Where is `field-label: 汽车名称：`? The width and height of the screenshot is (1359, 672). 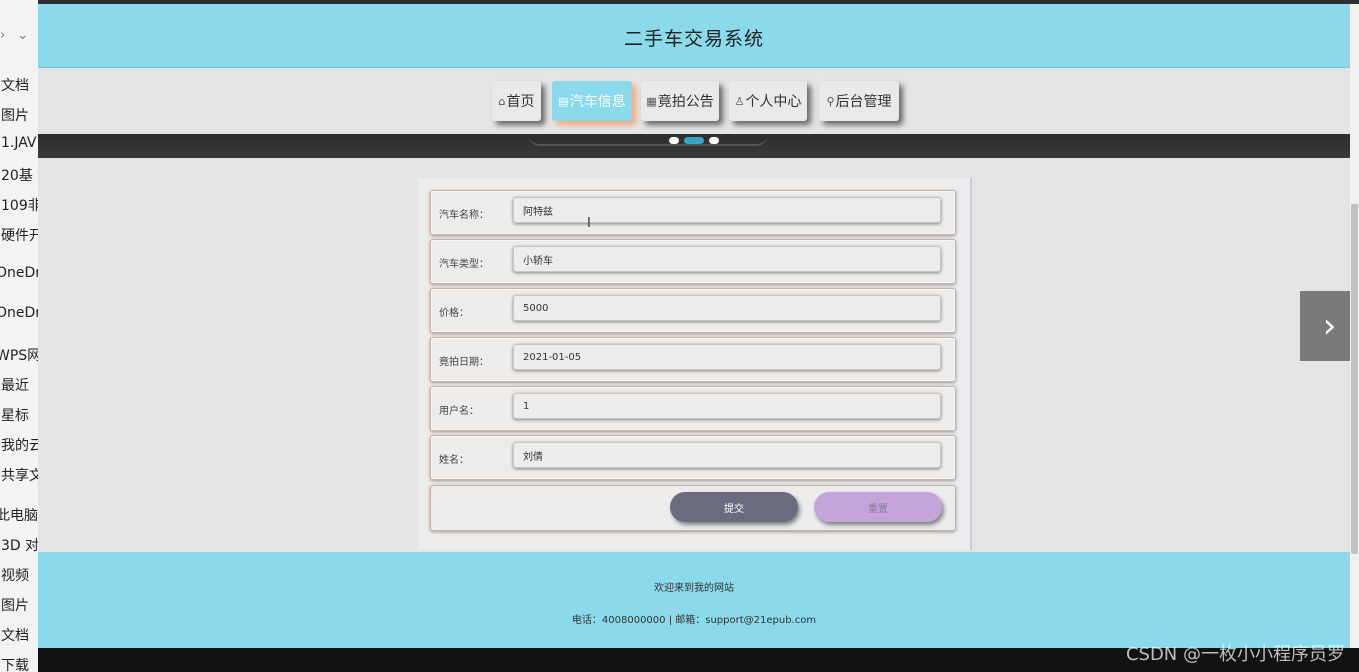
field-label: 汽车名称： is located at coordinates (464, 215).